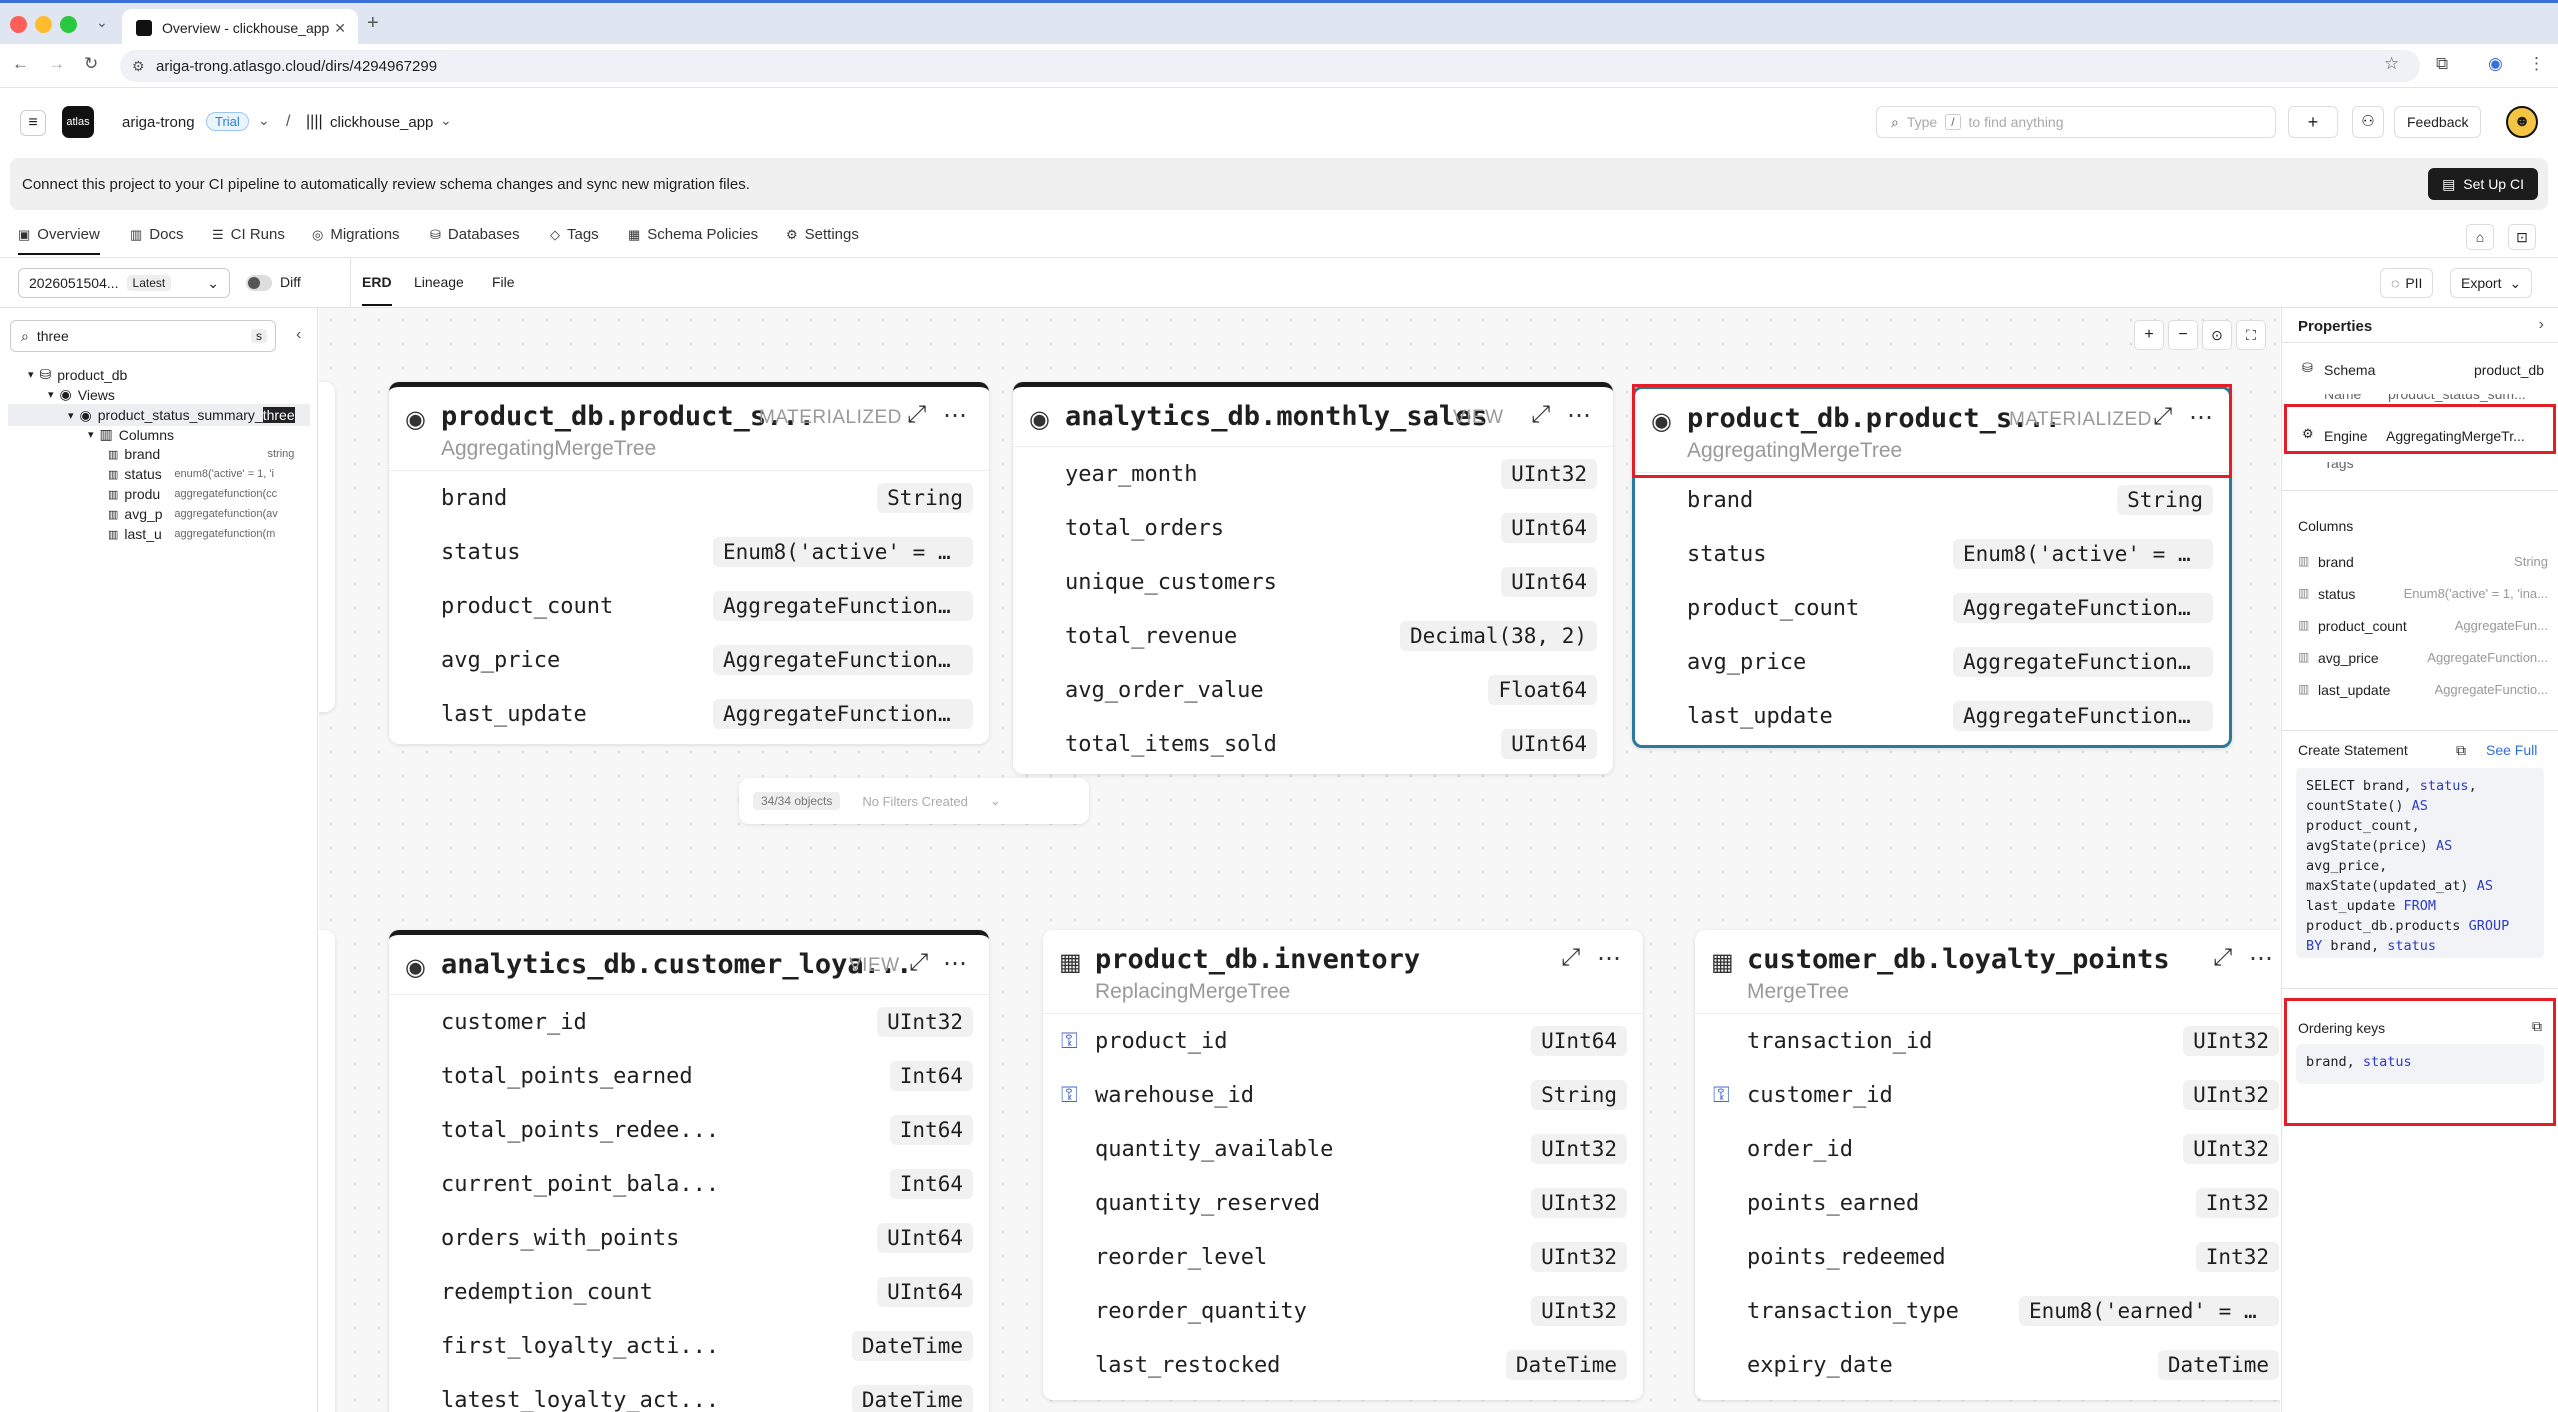  What do you see at coordinates (1987, 1257) in the screenshot?
I see `column-row: points_redeemed Int32` at bounding box center [1987, 1257].